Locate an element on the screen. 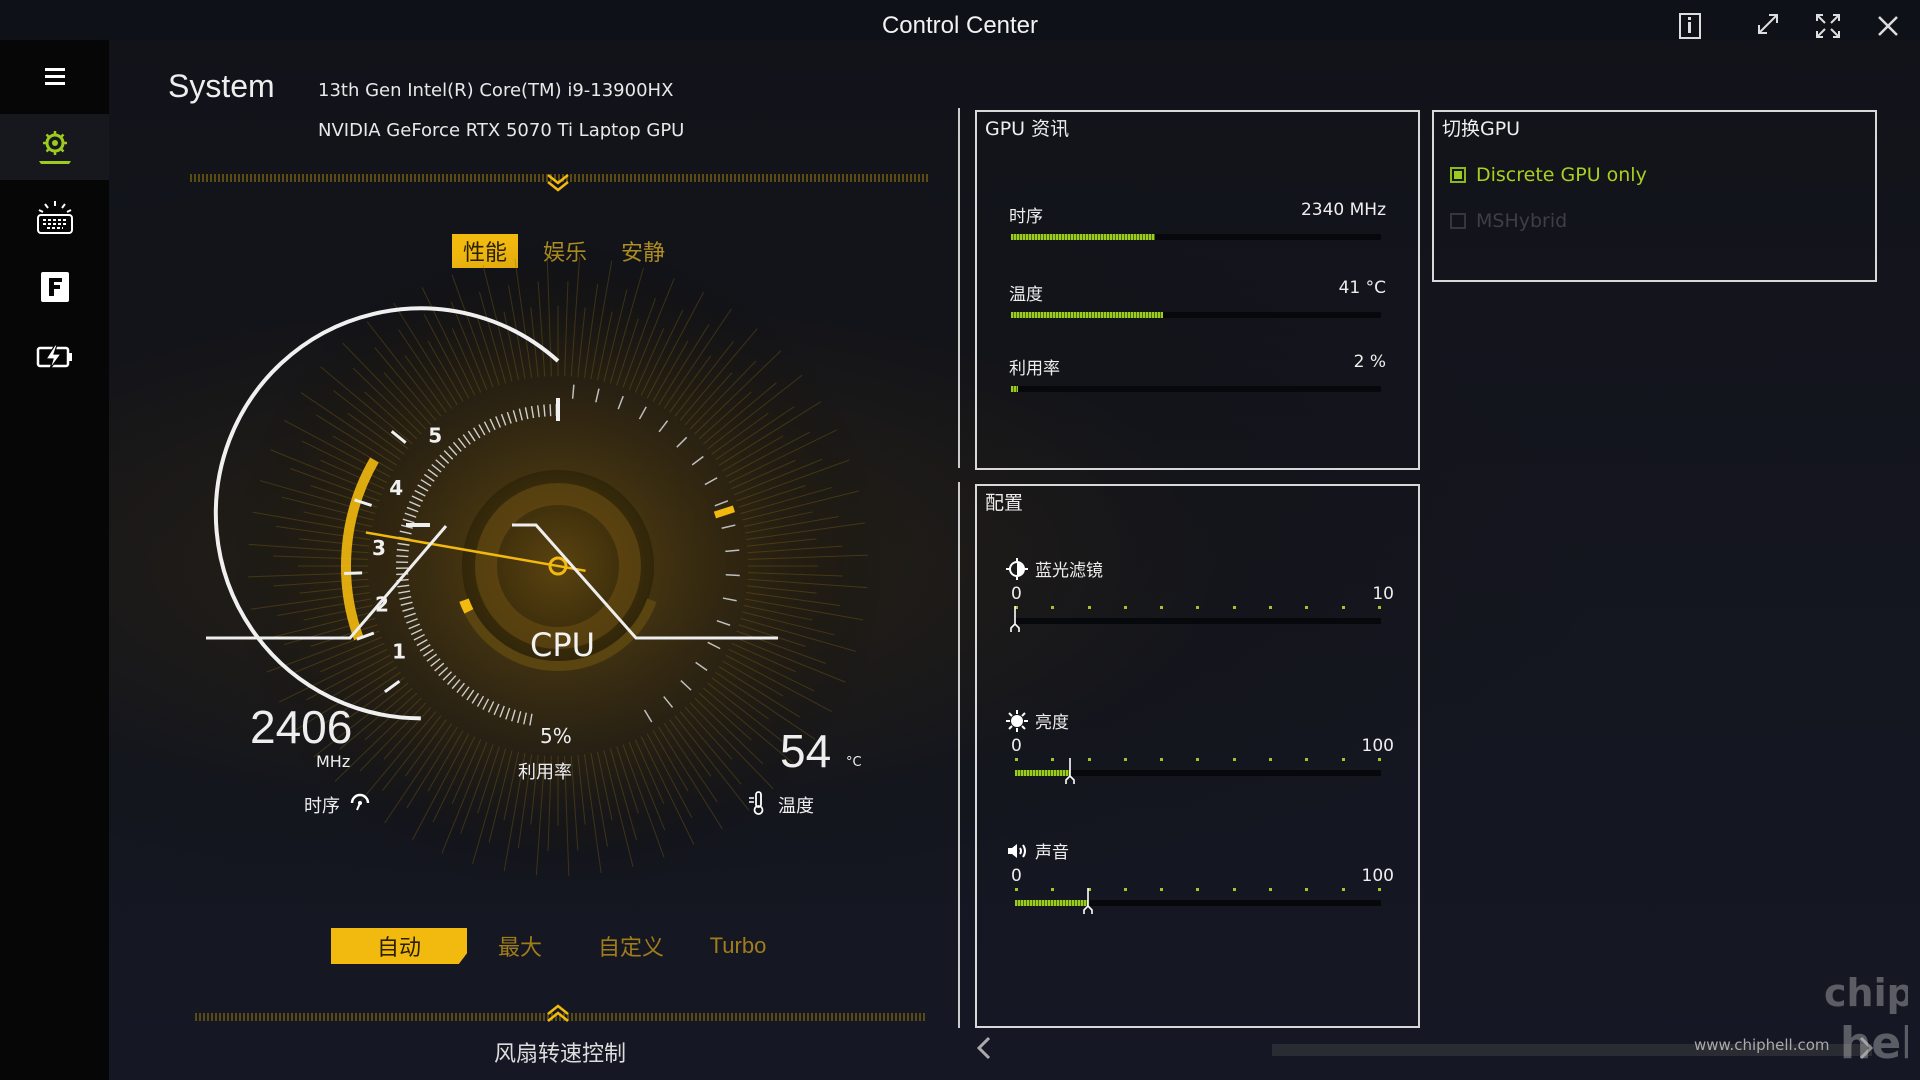  svg-text: chip is located at coordinates (1866, 993).